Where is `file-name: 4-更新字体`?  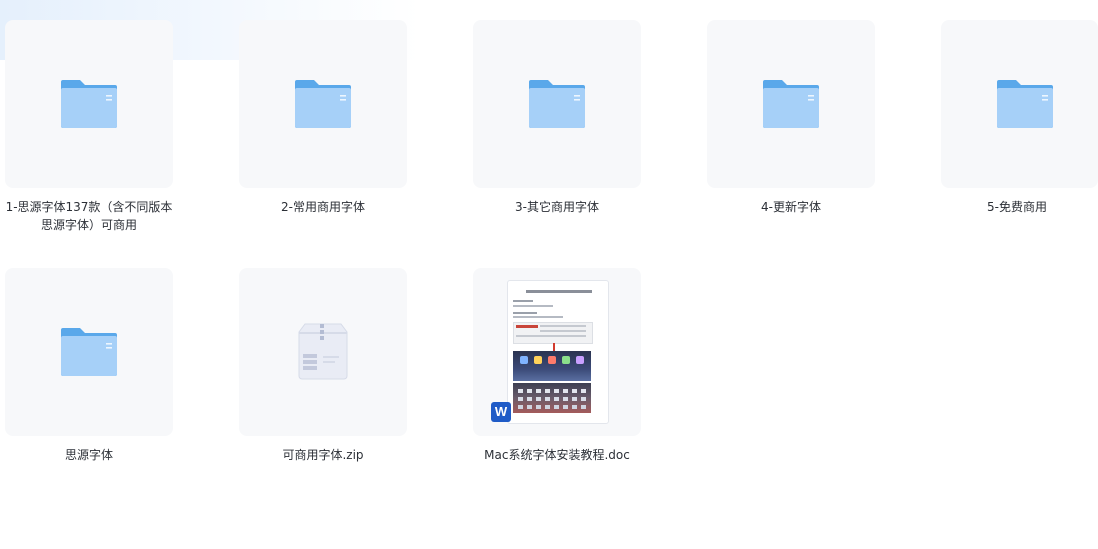
file-name: 4-更新字体 is located at coordinates (791, 207).